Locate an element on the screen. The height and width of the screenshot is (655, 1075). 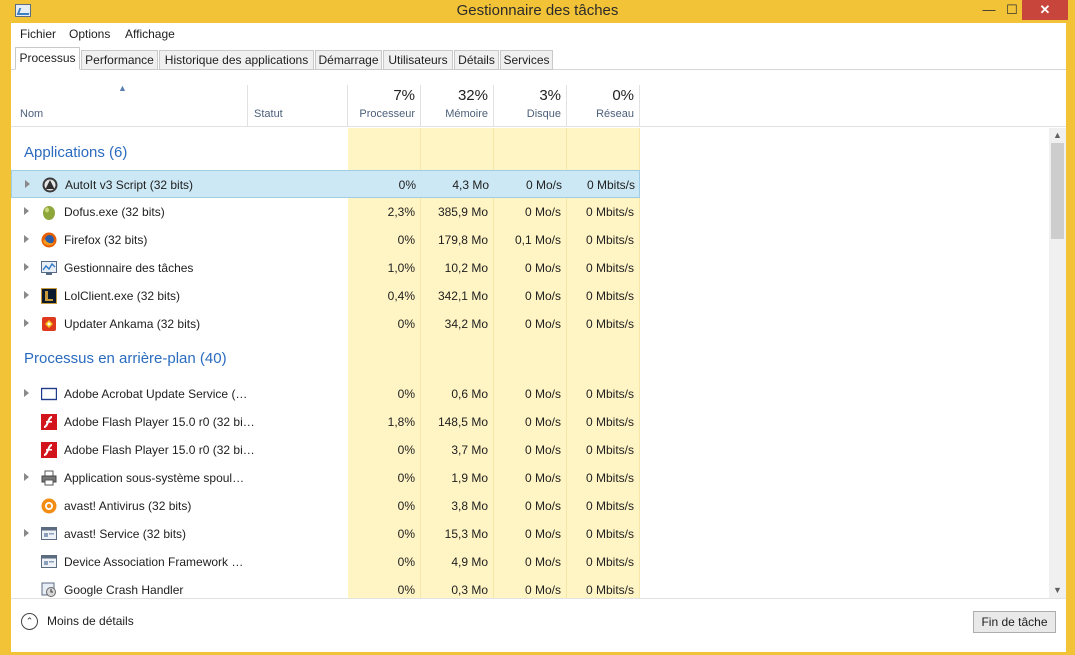
less-details-label: Moins de détails is located at coordinates (90, 621).